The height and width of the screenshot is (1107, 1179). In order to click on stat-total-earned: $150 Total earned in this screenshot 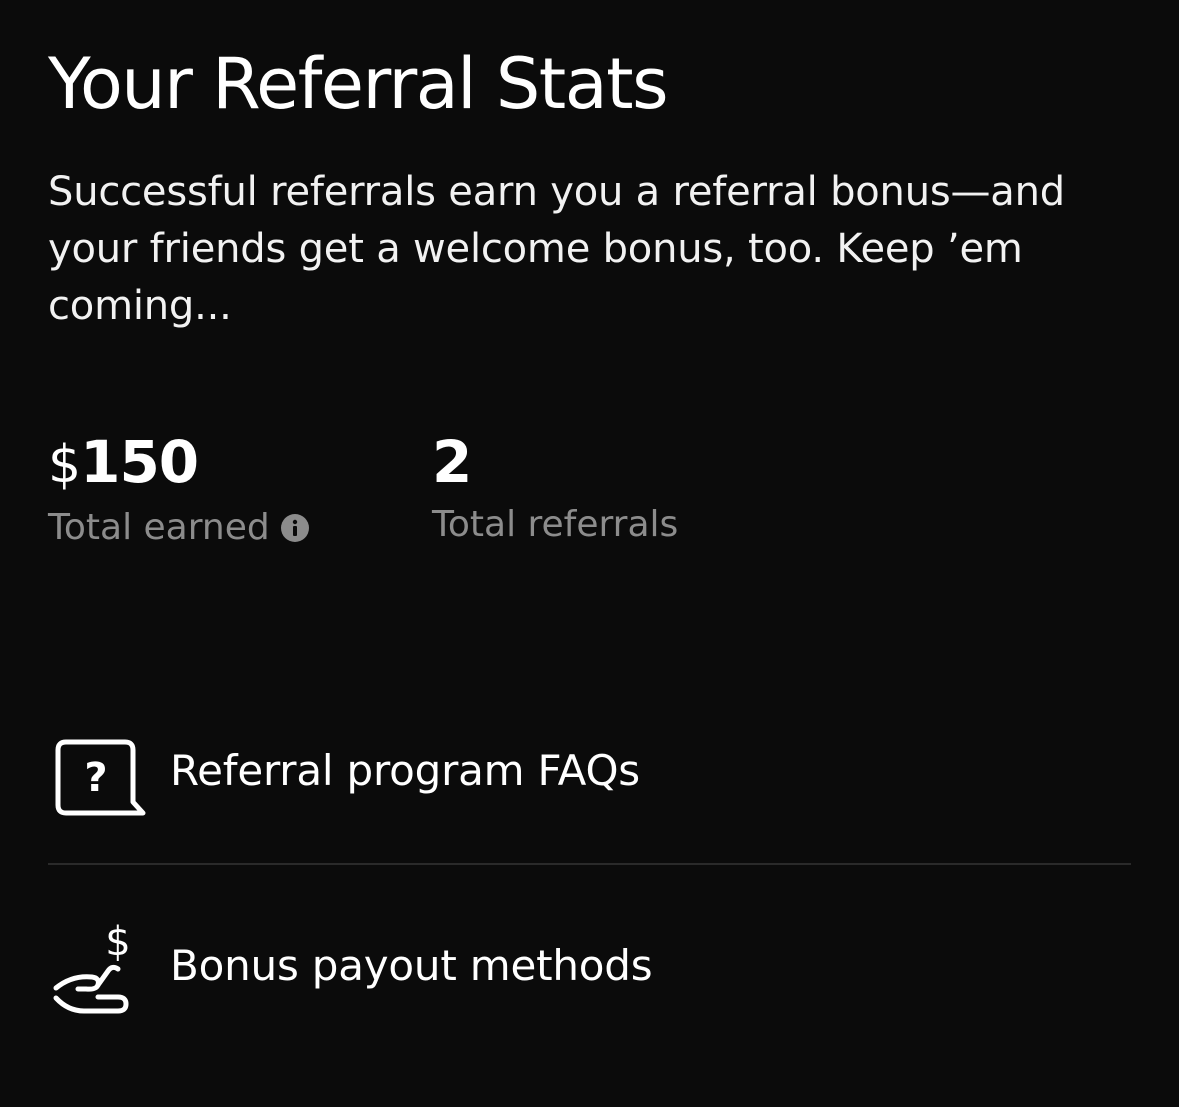, I will do `click(179, 490)`.